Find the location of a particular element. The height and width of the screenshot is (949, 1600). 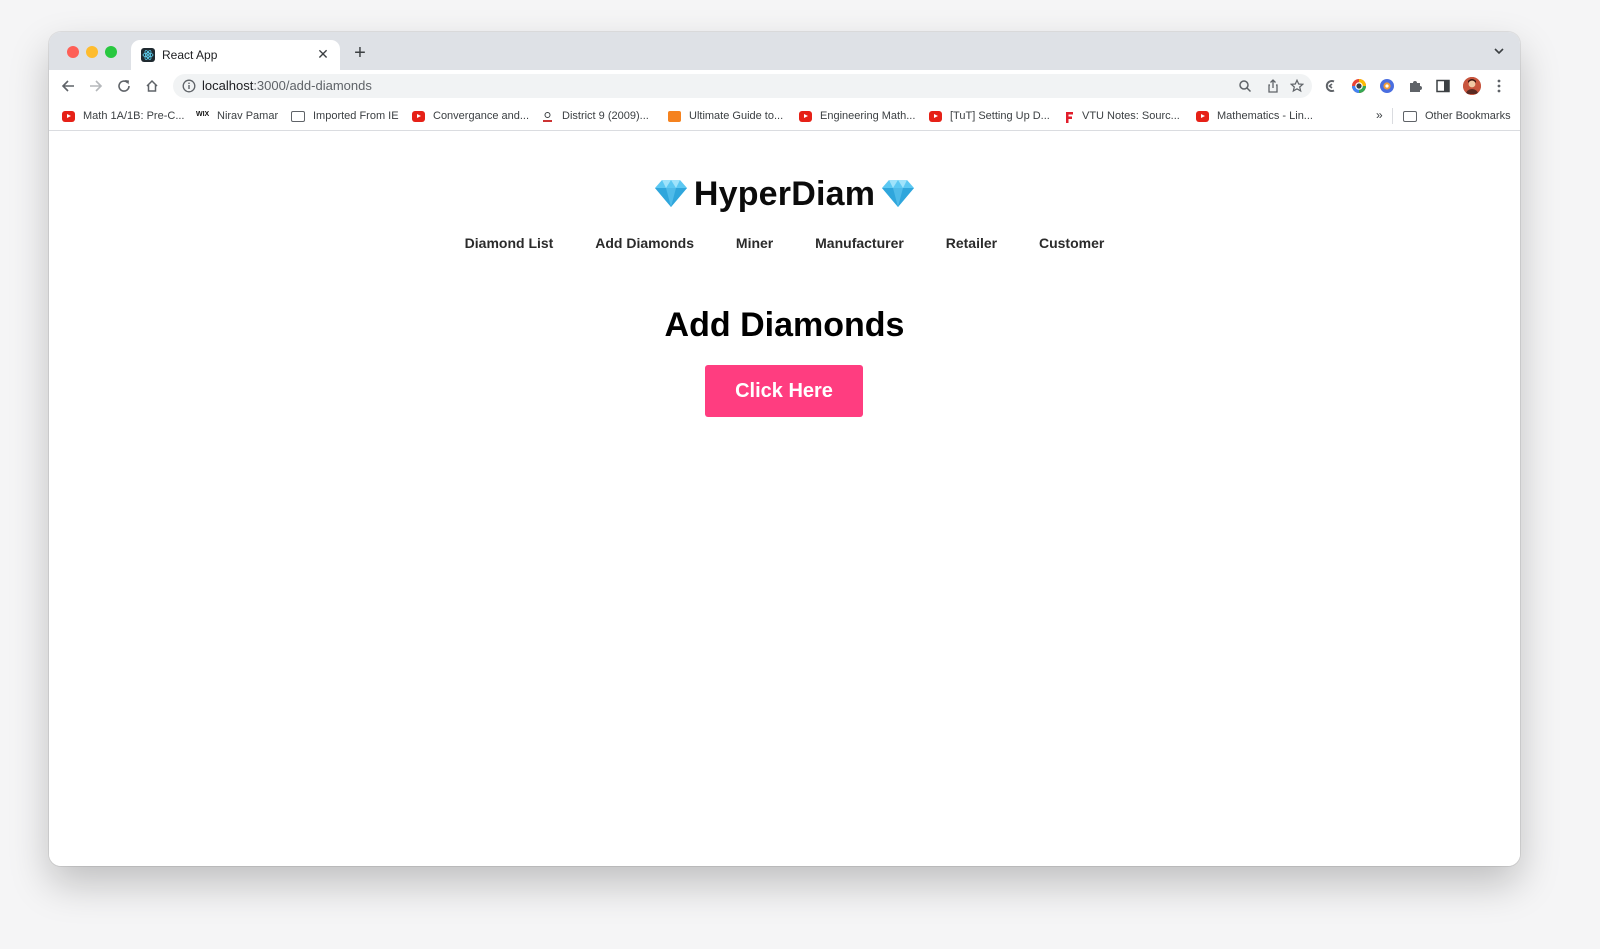

react-icon is located at coordinates (148, 55).